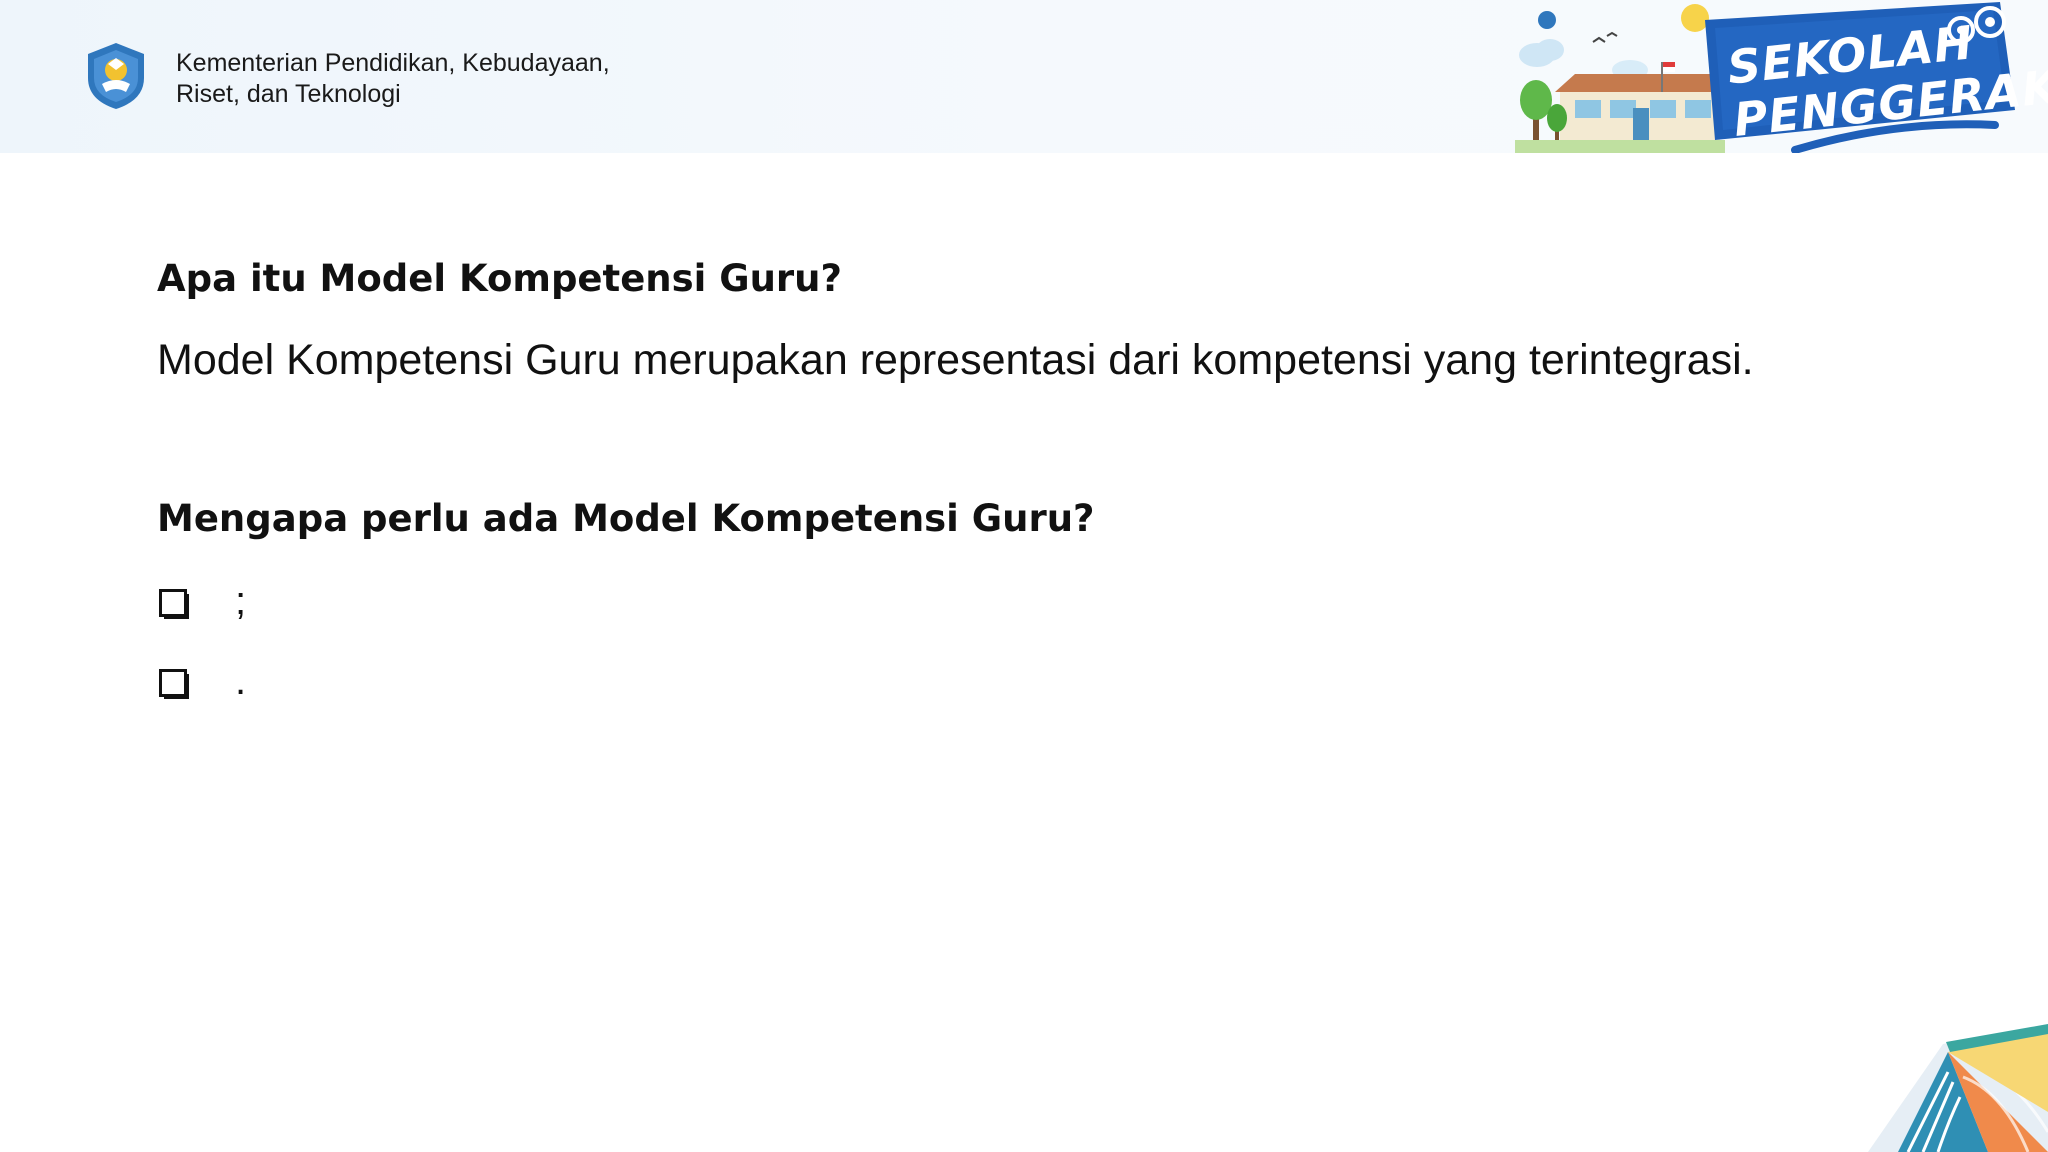  Describe the element at coordinates (626, 518) in the screenshot. I see `question-why-model: Mengapa perlu ada Model Kompetensi Guru?` at that location.